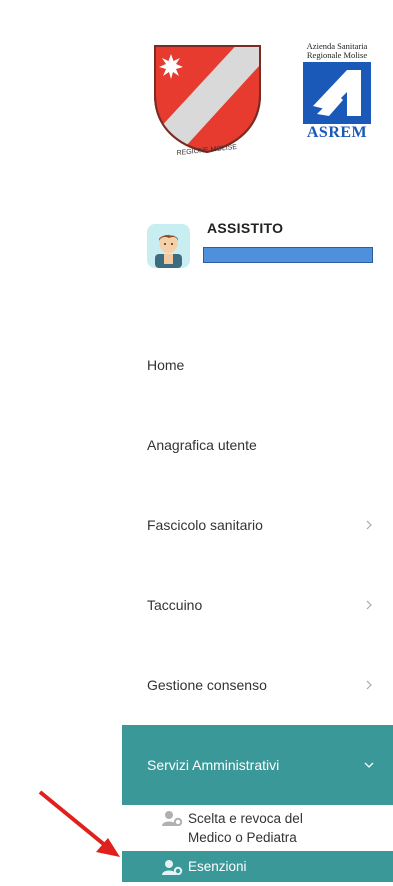  What do you see at coordinates (245, 828) in the screenshot?
I see `submenu-item-label: Scelta e revoca del Medico o Pediatra` at bounding box center [245, 828].